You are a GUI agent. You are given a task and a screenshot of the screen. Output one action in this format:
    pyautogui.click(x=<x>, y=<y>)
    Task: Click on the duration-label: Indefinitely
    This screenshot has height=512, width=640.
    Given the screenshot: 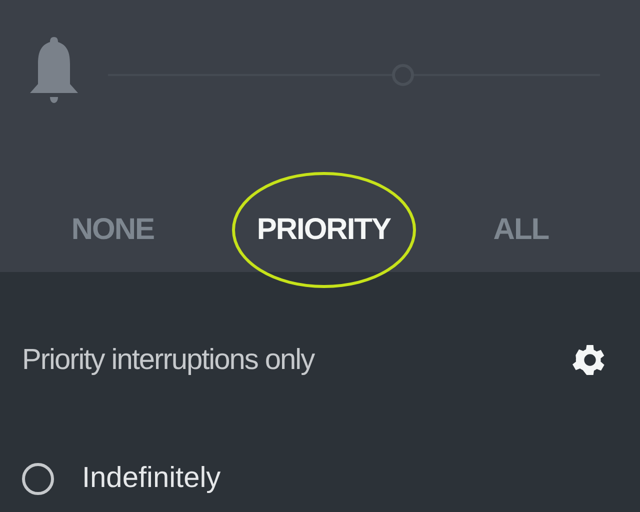 What is the action you would take?
    pyautogui.click(x=151, y=478)
    